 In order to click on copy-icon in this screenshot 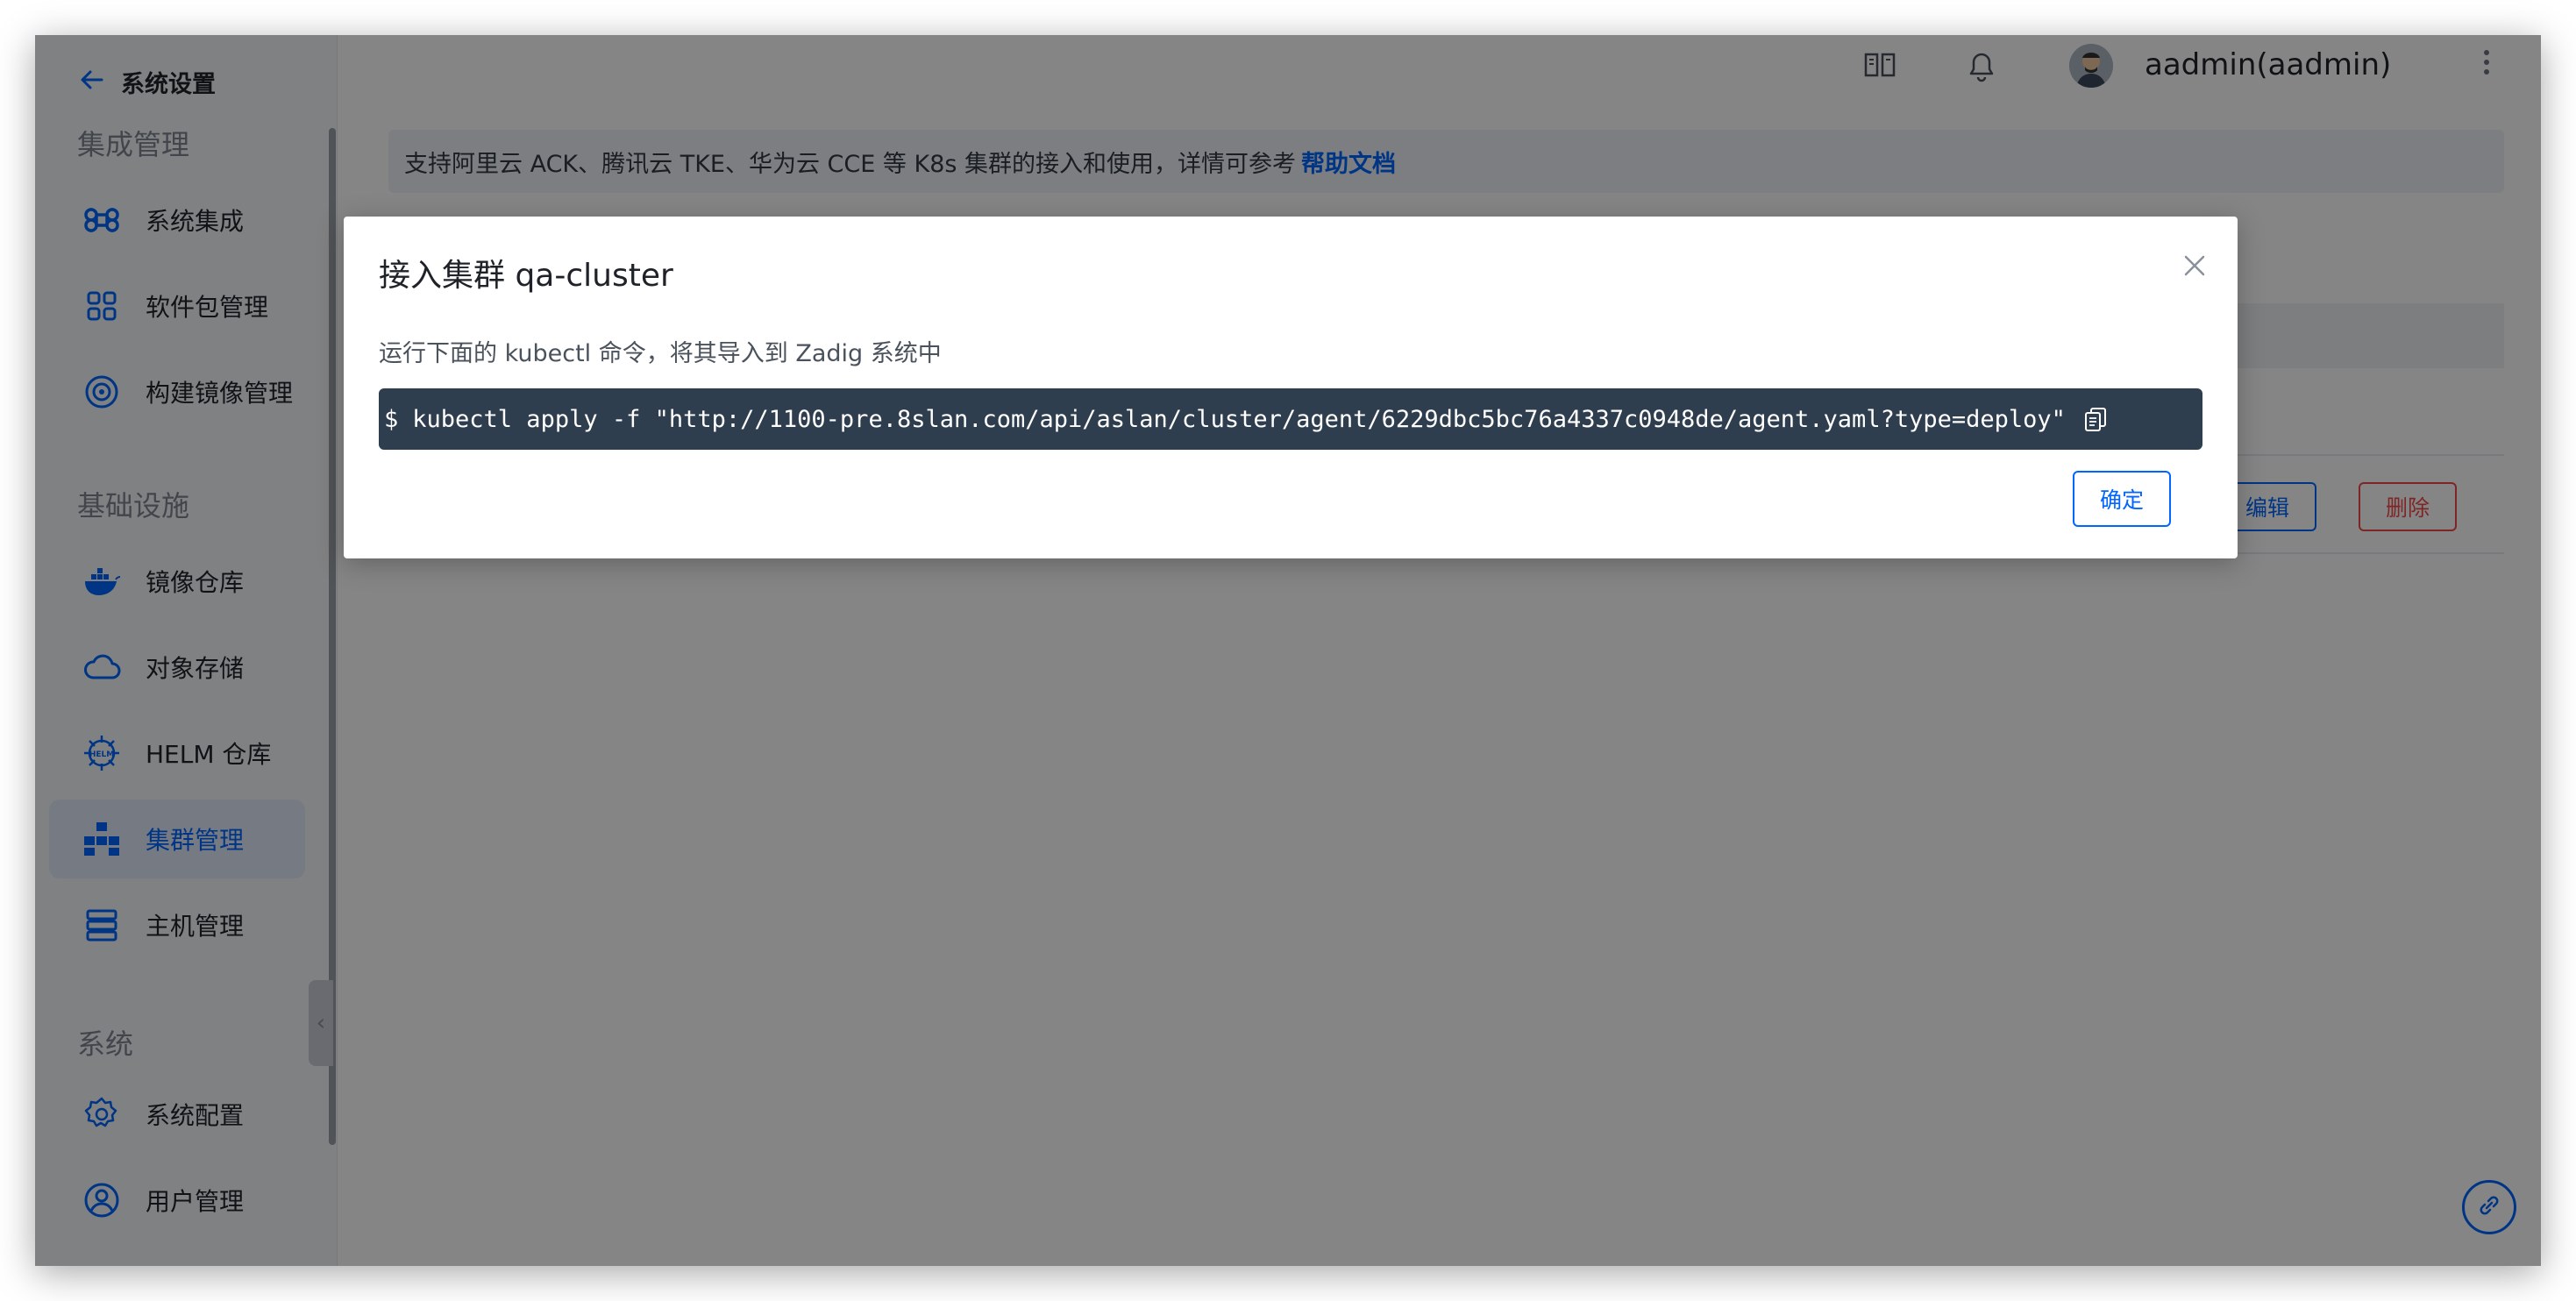, I will do `click(2095, 419)`.